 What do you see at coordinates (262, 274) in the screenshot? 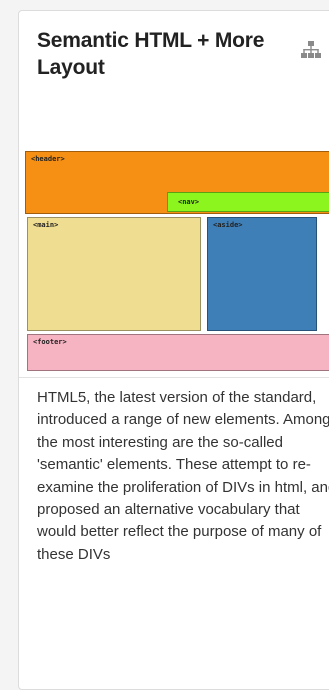
I see `aside-block: <aside>` at bounding box center [262, 274].